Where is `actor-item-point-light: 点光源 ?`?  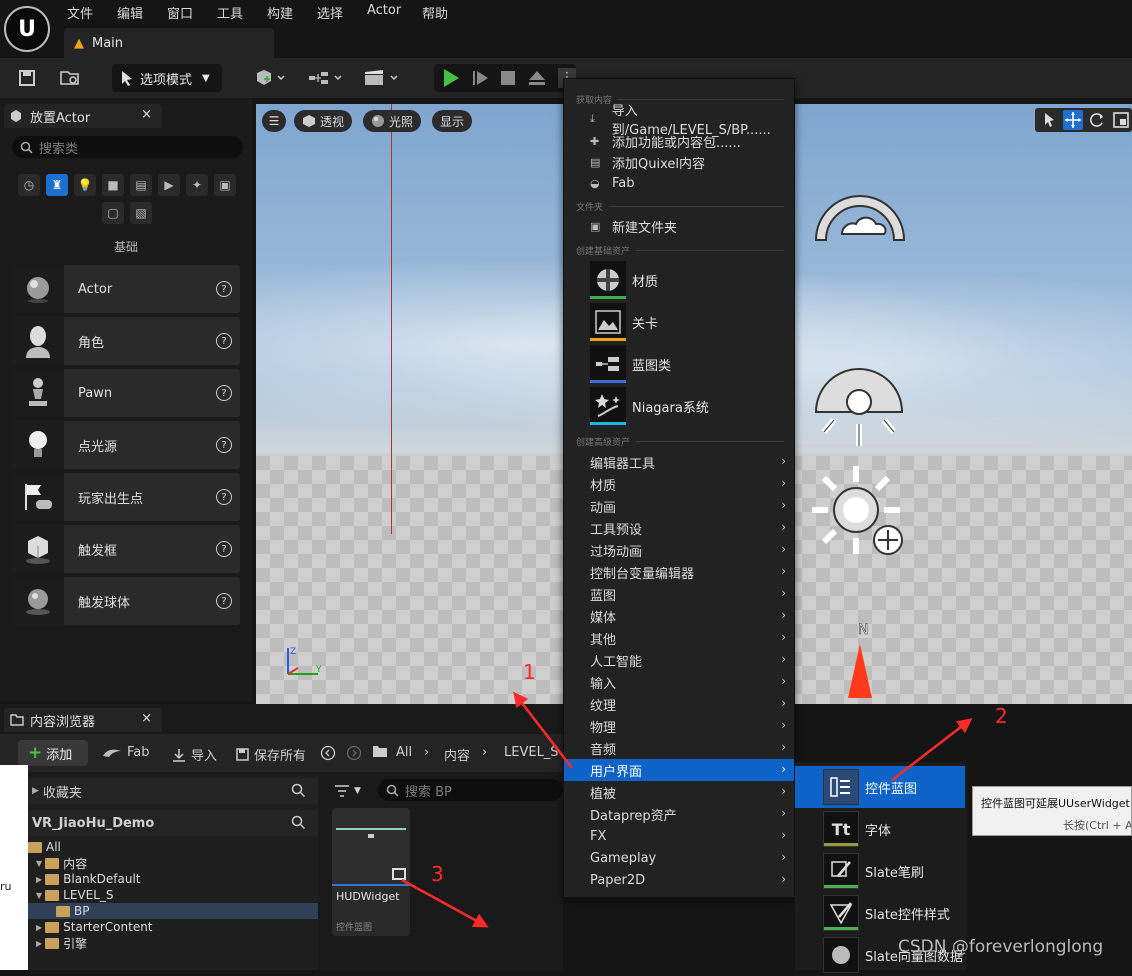 actor-item-point-light: 点光源 ? is located at coordinates (126, 445).